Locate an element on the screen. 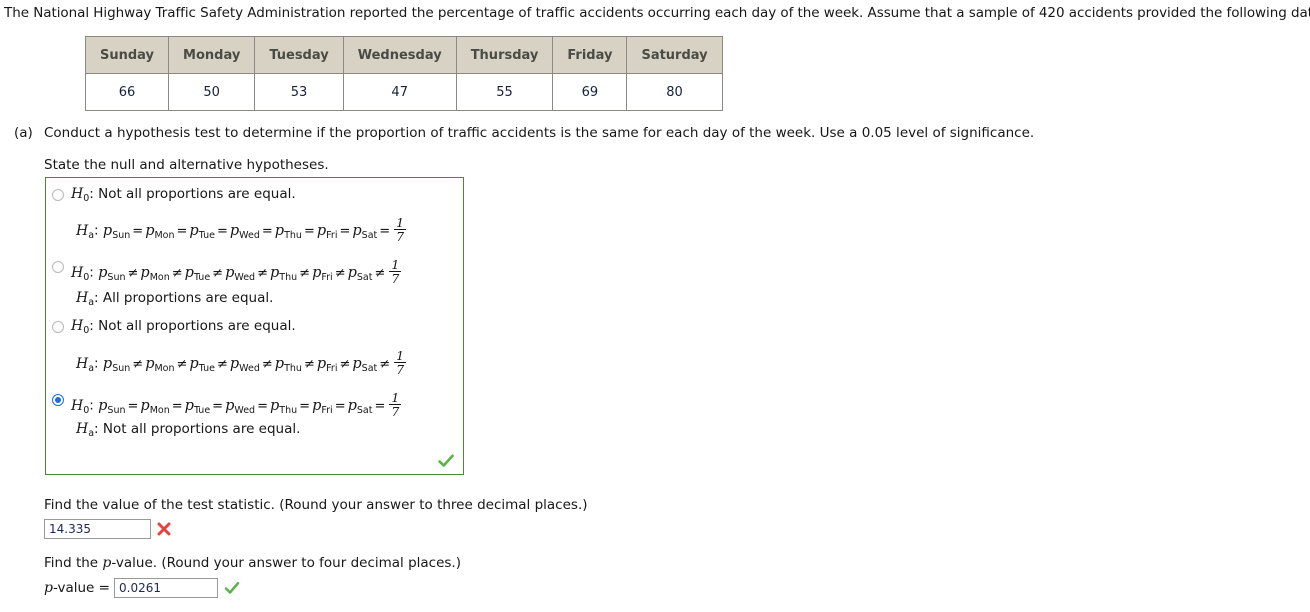 This screenshot has height=612, width=1310. table-row: 66 50 53 47 55 69 80 is located at coordinates (403, 92).